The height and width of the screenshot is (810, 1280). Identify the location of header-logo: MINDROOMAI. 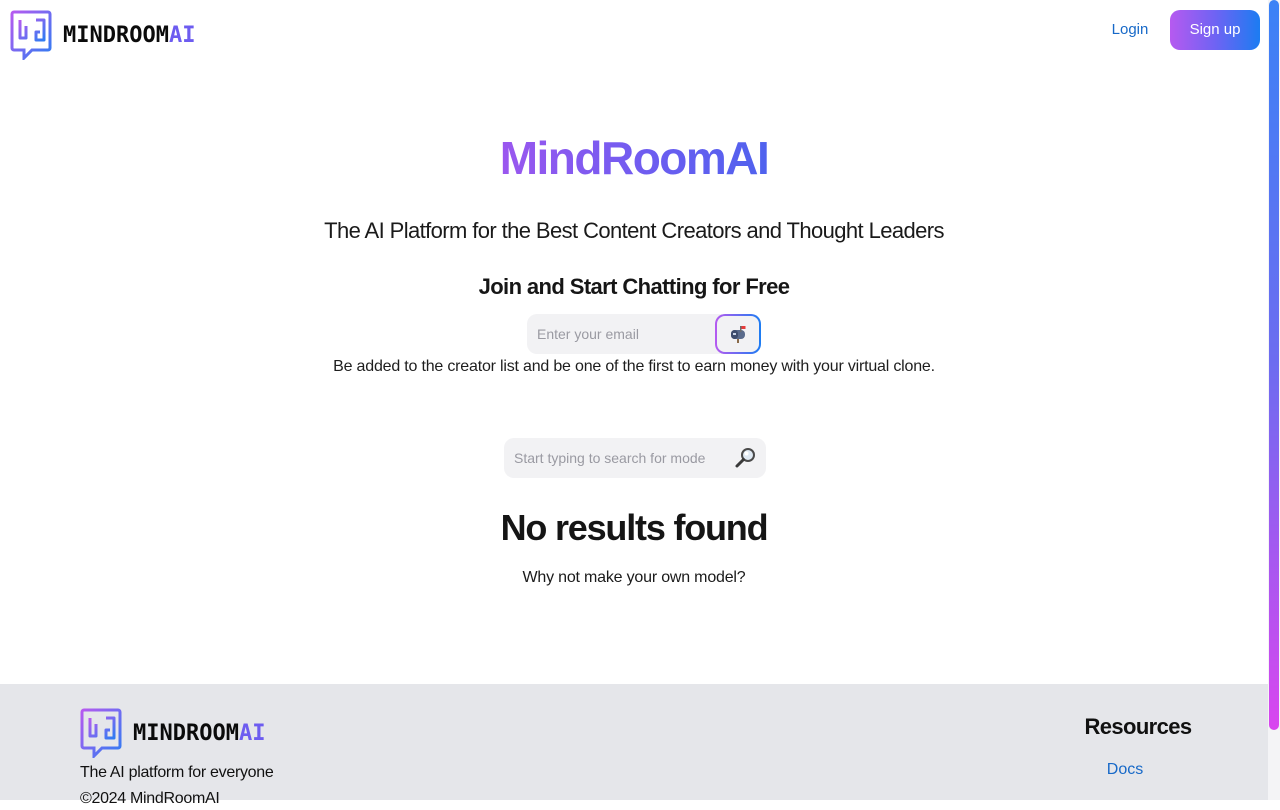
(102, 35).